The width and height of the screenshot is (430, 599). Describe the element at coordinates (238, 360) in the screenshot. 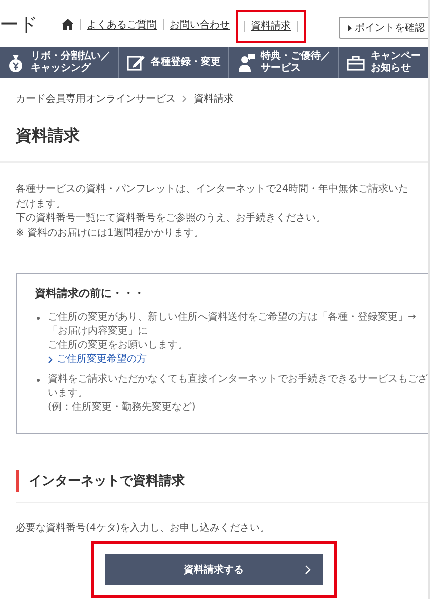

I see `address-change-link: ご住所変更希望の方` at that location.